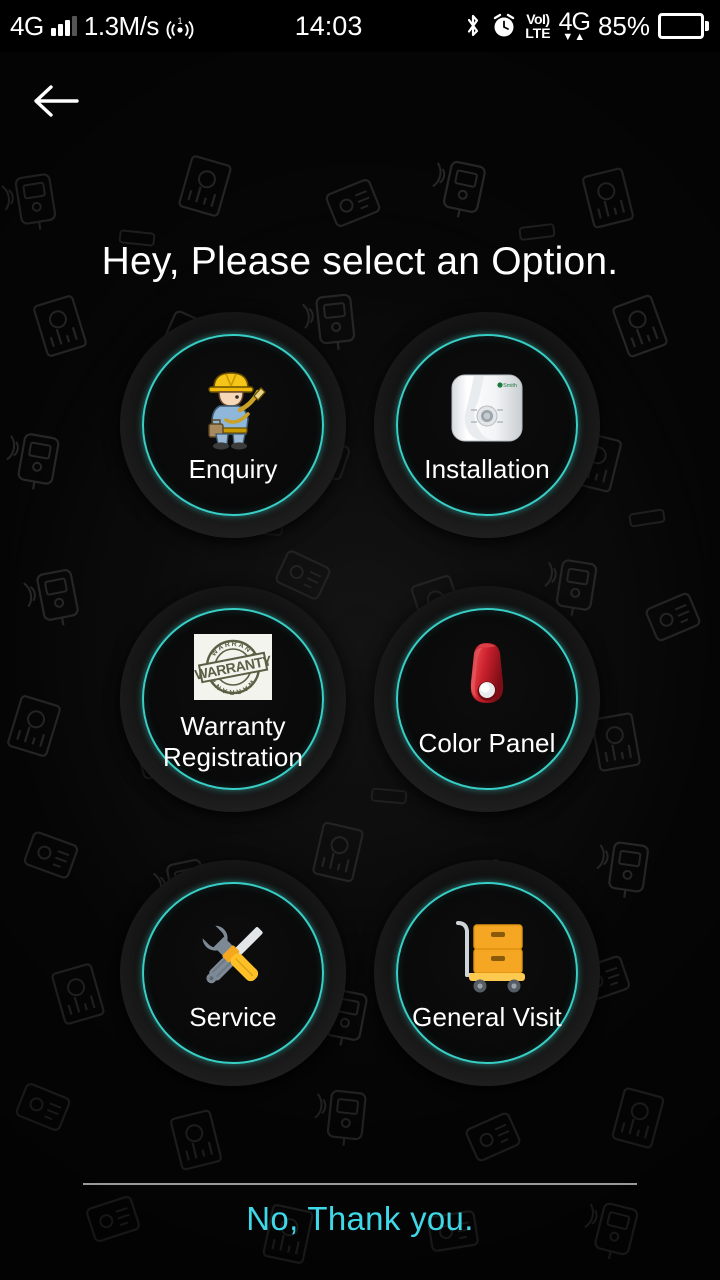  I want to click on svg-text: Smith, so click(510, 386).